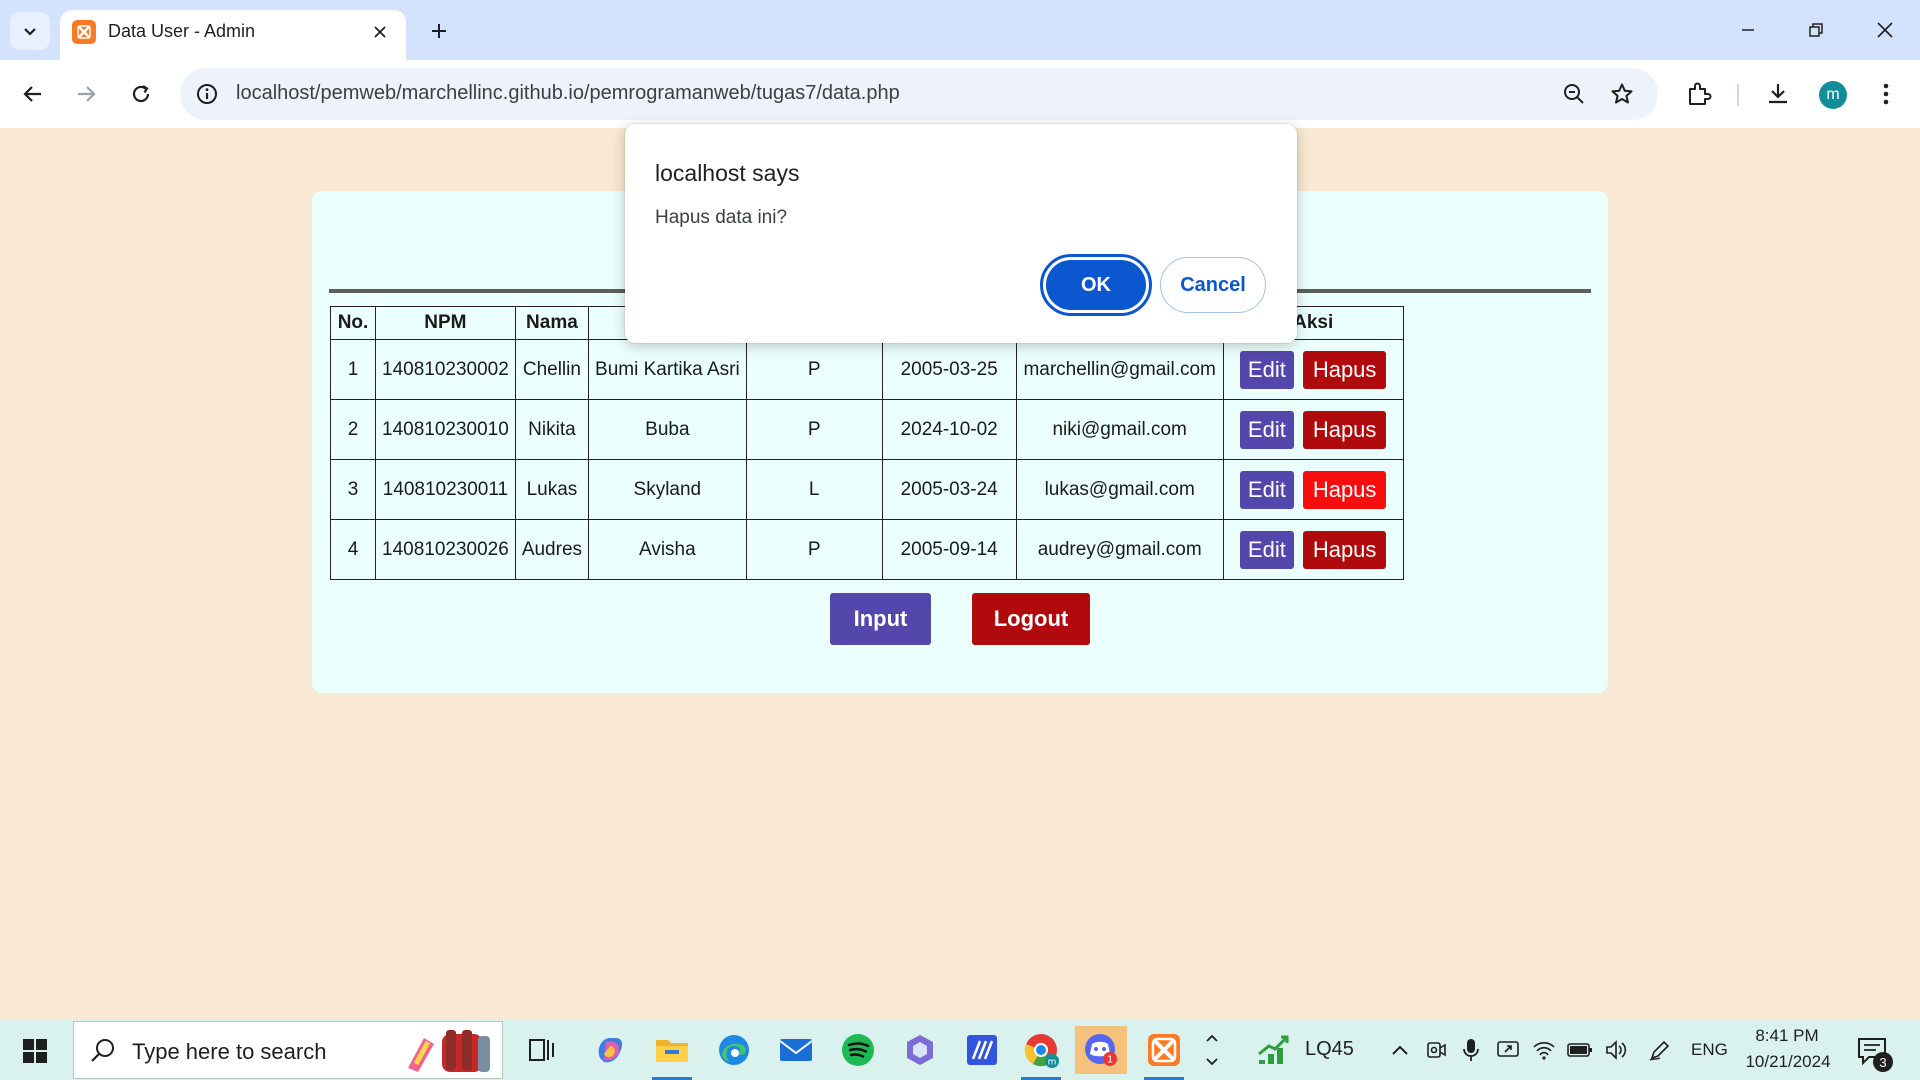  I want to click on battery-icon, so click(1580, 1050).